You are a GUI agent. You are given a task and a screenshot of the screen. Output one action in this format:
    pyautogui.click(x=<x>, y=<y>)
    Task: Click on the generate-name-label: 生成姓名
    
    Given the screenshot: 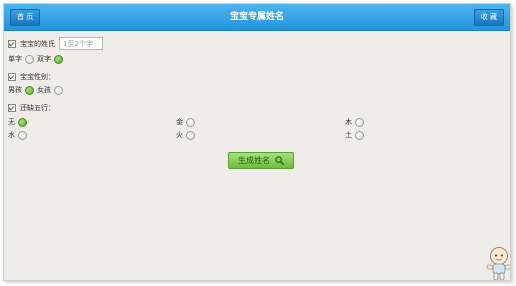 What is the action you would take?
    pyautogui.click(x=254, y=160)
    